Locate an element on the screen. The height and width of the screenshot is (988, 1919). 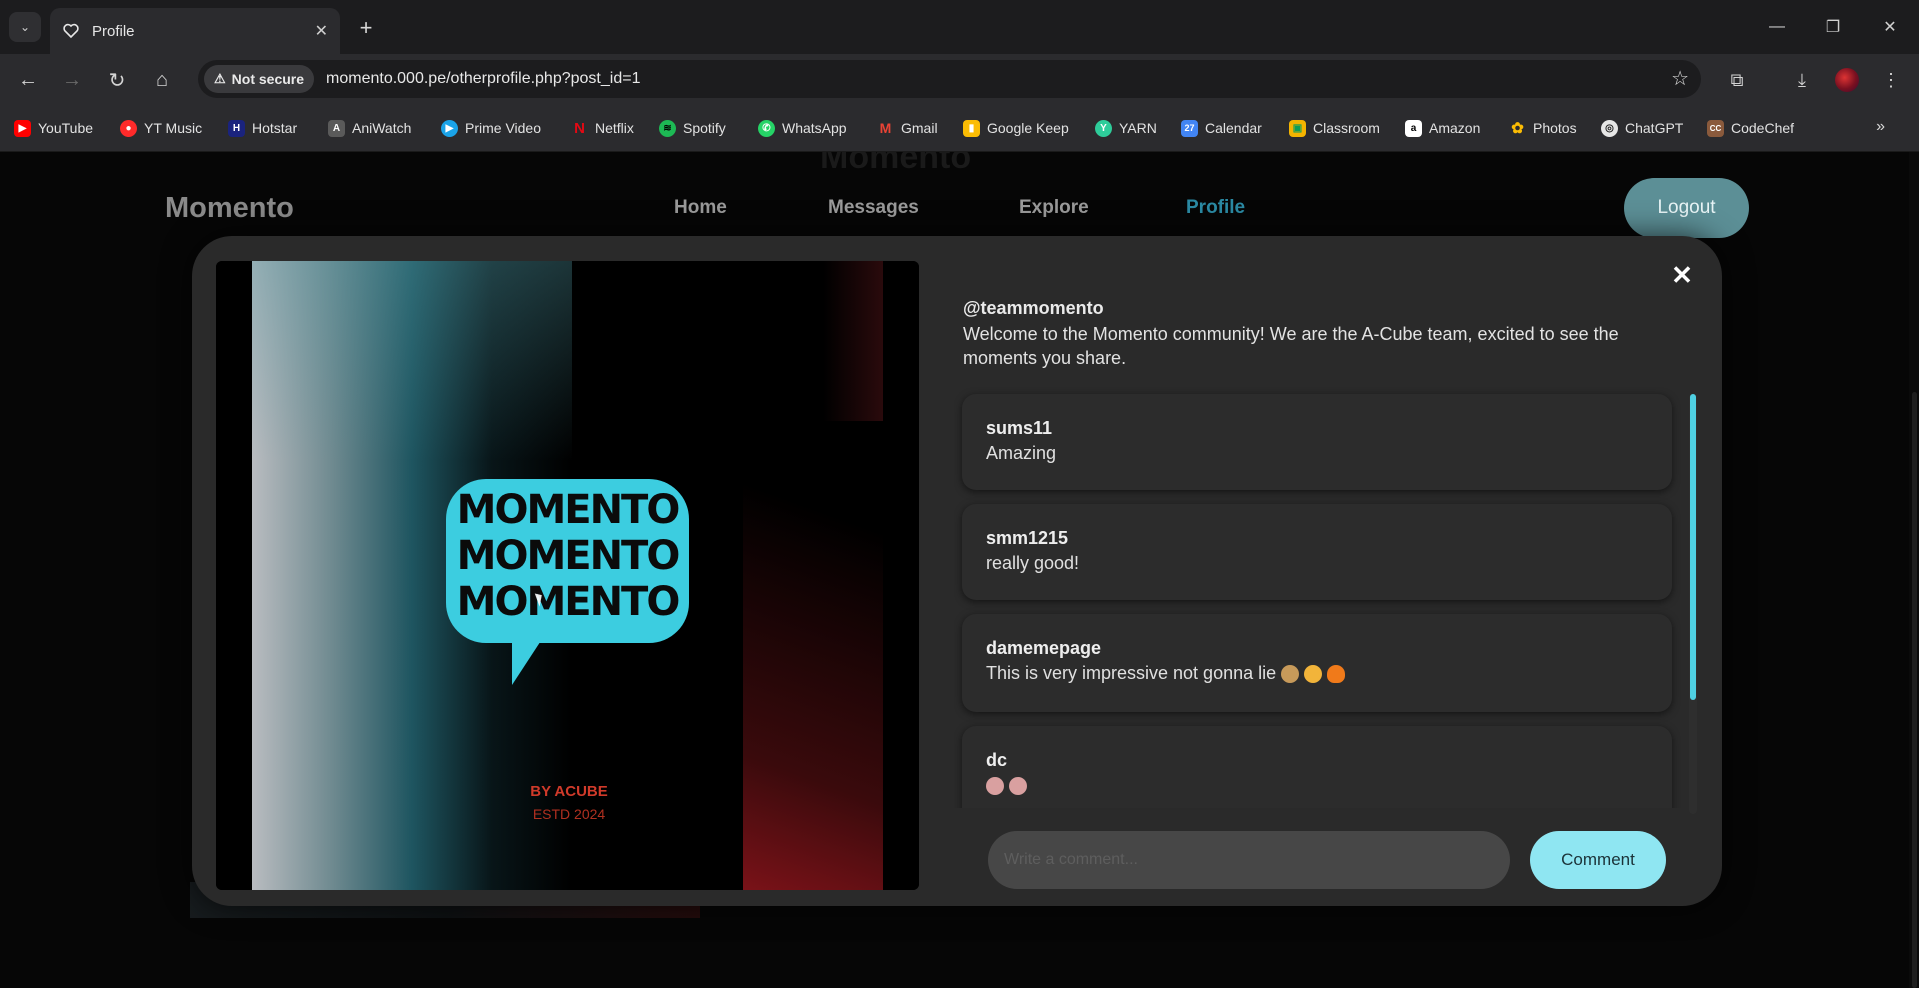
nav-profile: Profile is located at coordinates (1215, 208).